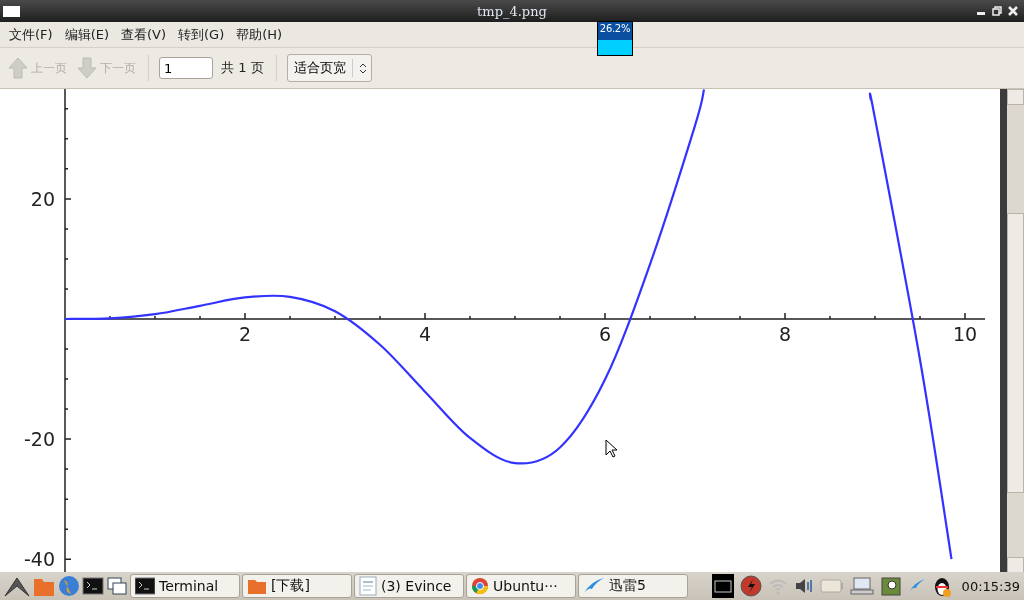 The height and width of the screenshot is (600, 1024). What do you see at coordinates (997, 11) in the screenshot?
I see `restore-icon` at bounding box center [997, 11].